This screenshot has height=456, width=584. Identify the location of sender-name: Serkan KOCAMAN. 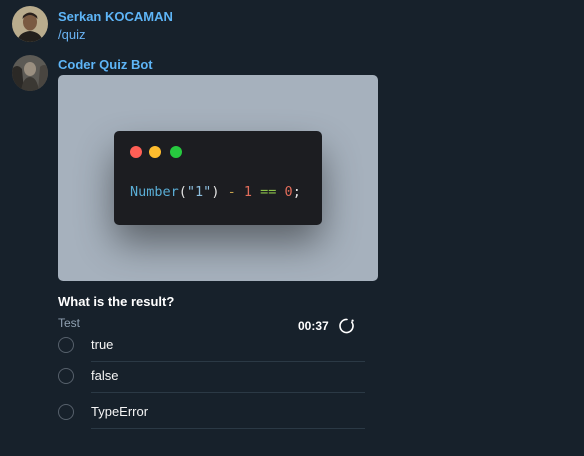
(115, 16).